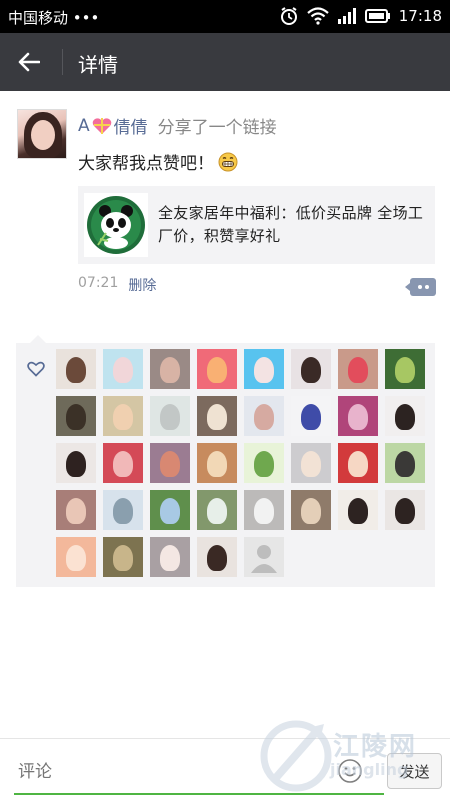 This screenshot has height=800, width=450. What do you see at coordinates (84, 126) in the screenshot?
I see `author-name-prefix: A` at bounding box center [84, 126].